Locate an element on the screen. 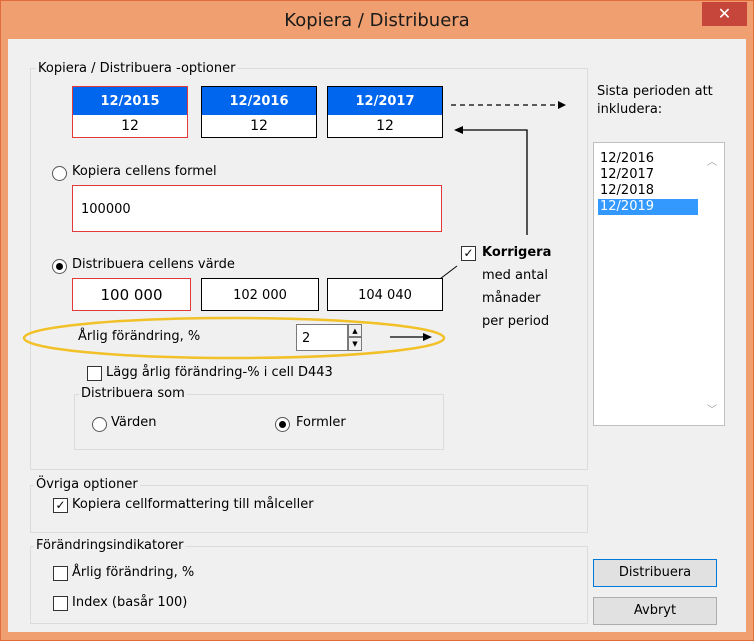 Image resolution: width=754 pixels, height=641 pixels. last-period-listbox: 12/2016 12/2017 12/2018 12/2019 ︿ ﹀ is located at coordinates (659, 284).